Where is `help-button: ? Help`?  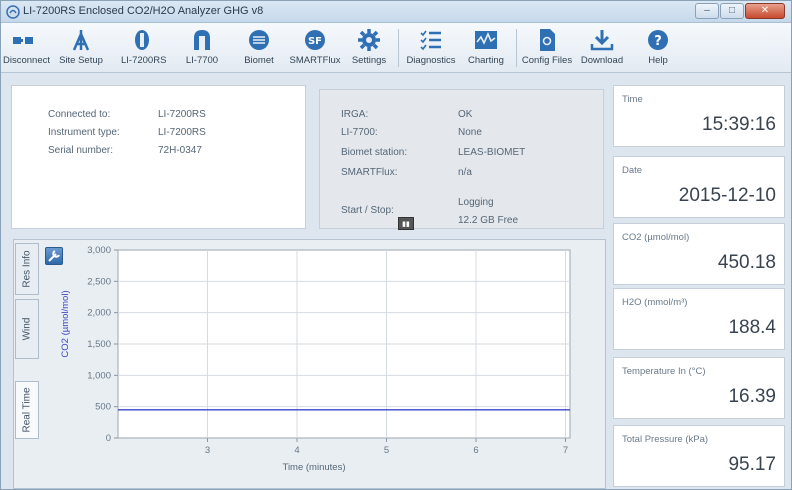
help-button: ? Help is located at coordinates (658, 48).